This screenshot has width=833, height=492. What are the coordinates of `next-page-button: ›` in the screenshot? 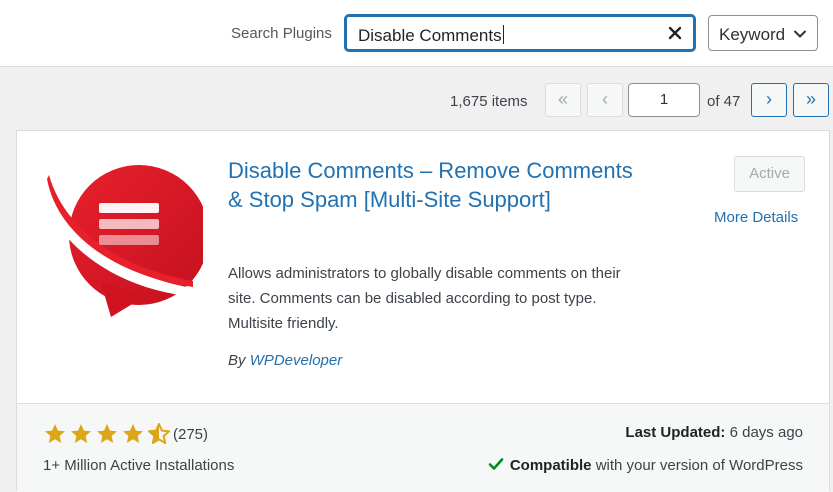 It's located at (769, 100).